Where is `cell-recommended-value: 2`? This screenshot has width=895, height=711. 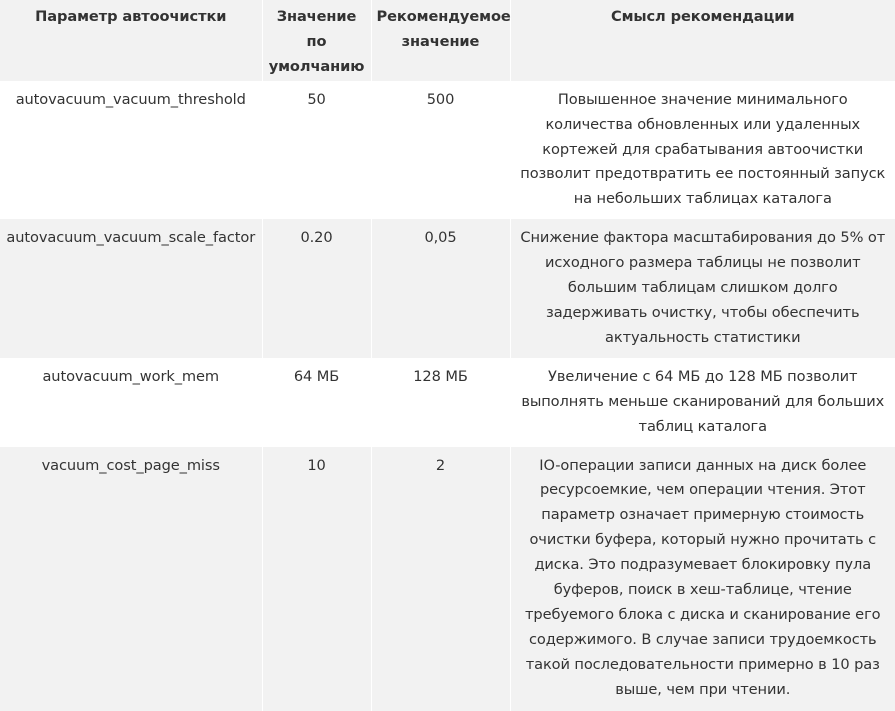 cell-recommended-value: 2 is located at coordinates (441, 578).